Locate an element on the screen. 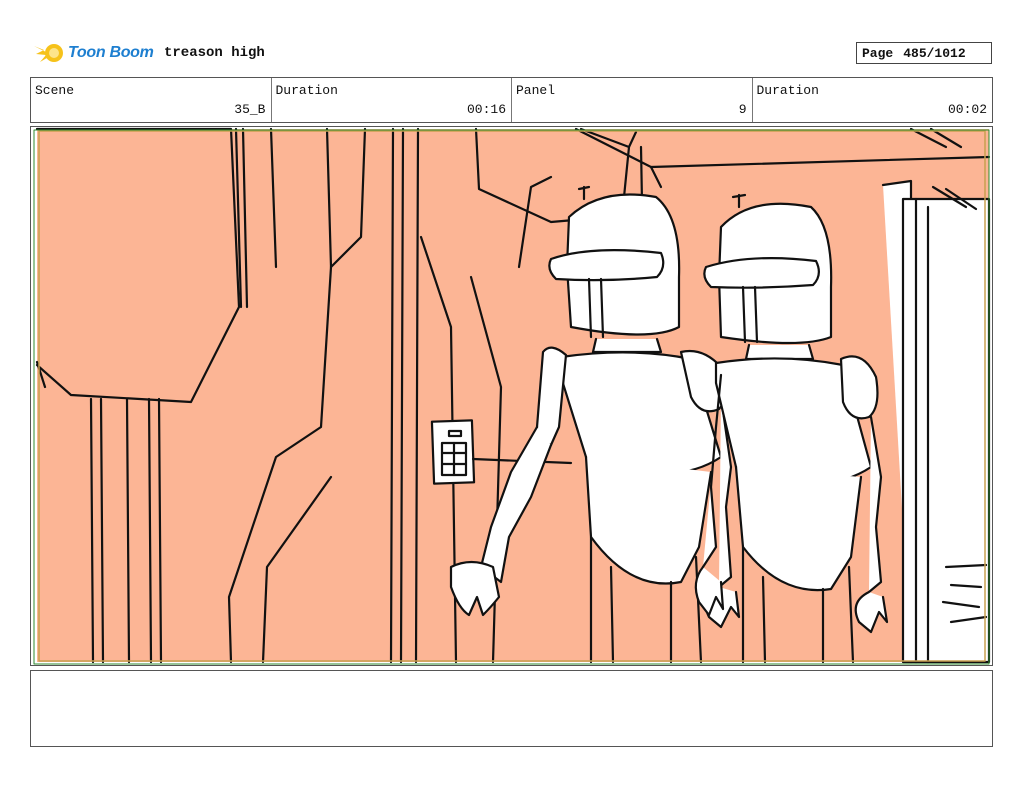 This screenshot has height=793, width=1024. toon-boom-logo: Toon Boom is located at coordinates (93, 53).